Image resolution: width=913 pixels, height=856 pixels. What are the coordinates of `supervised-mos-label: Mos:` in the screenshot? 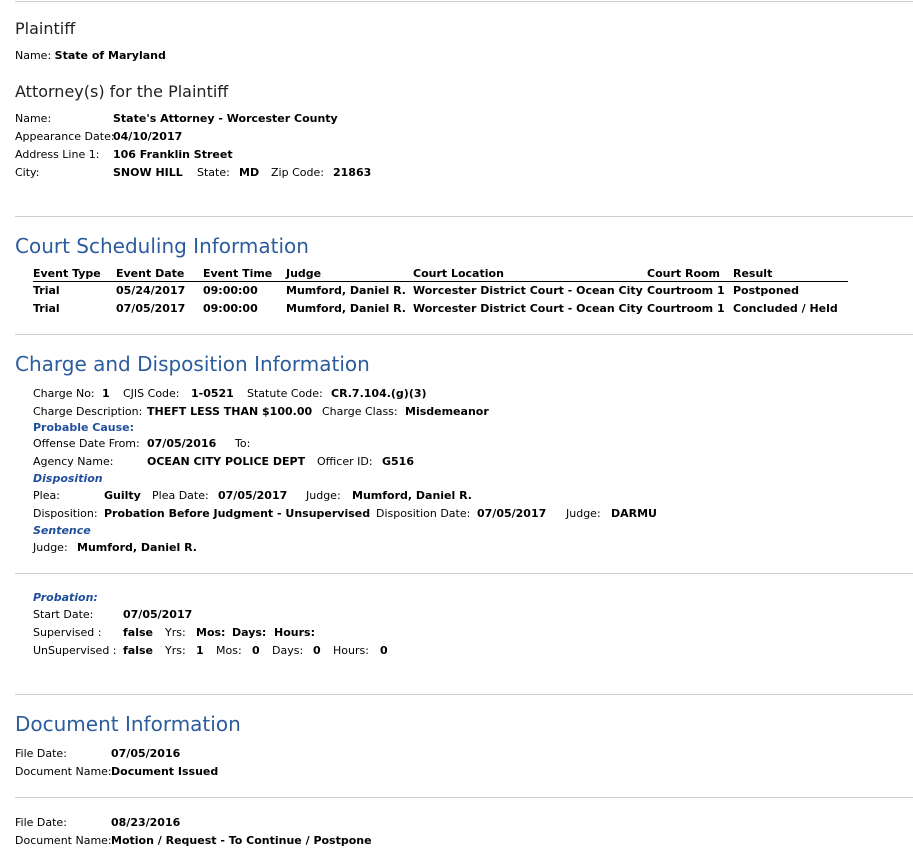 It's located at (211, 632).